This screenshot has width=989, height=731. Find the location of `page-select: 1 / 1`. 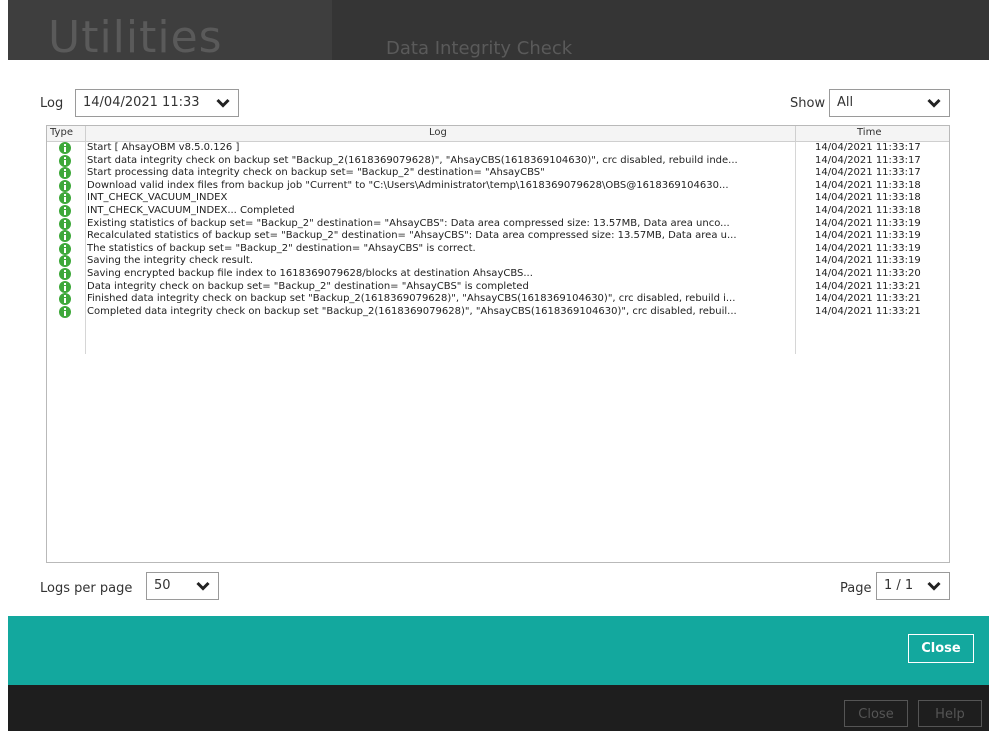

page-select: 1 / 1 is located at coordinates (913, 586).